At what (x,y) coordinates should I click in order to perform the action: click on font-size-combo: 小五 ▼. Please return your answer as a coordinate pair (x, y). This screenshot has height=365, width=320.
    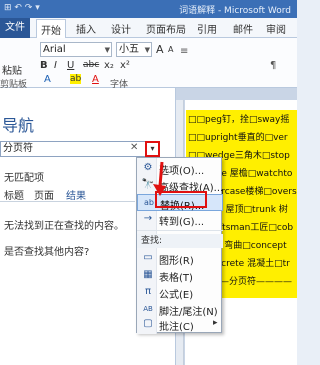
    Looking at the image, I should click on (134, 49).